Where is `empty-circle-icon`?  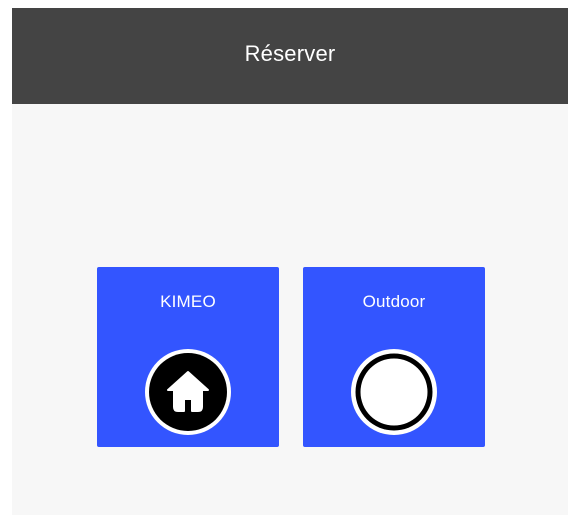 empty-circle-icon is located at coordinates (394, 392).